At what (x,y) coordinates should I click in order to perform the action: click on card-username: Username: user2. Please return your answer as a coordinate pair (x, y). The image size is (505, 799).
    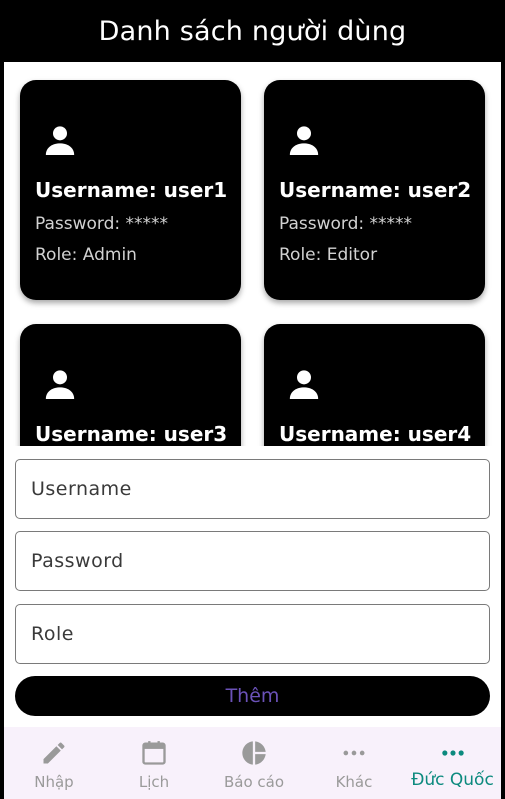
    Looking at the image, I should click on (375, 190).